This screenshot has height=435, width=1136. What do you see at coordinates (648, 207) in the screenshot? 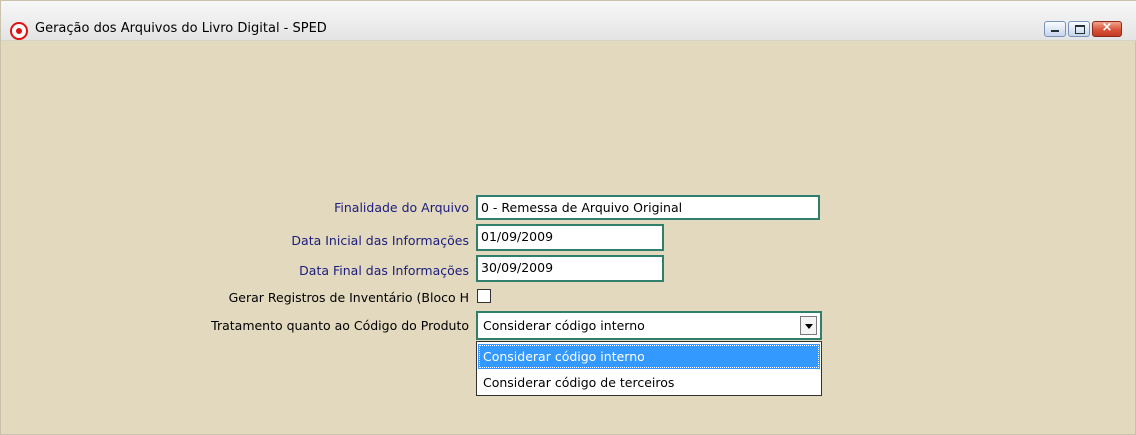
I see `finalidade-field: 0 - Remessa de Arquivo Original` at bounding box center [648, 207].